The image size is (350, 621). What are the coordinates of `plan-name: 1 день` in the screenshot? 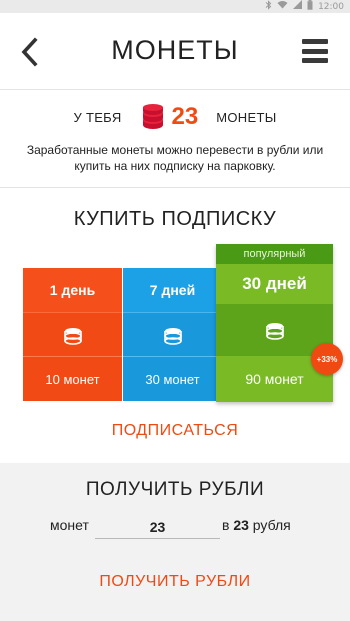 It's located at (72, 290).